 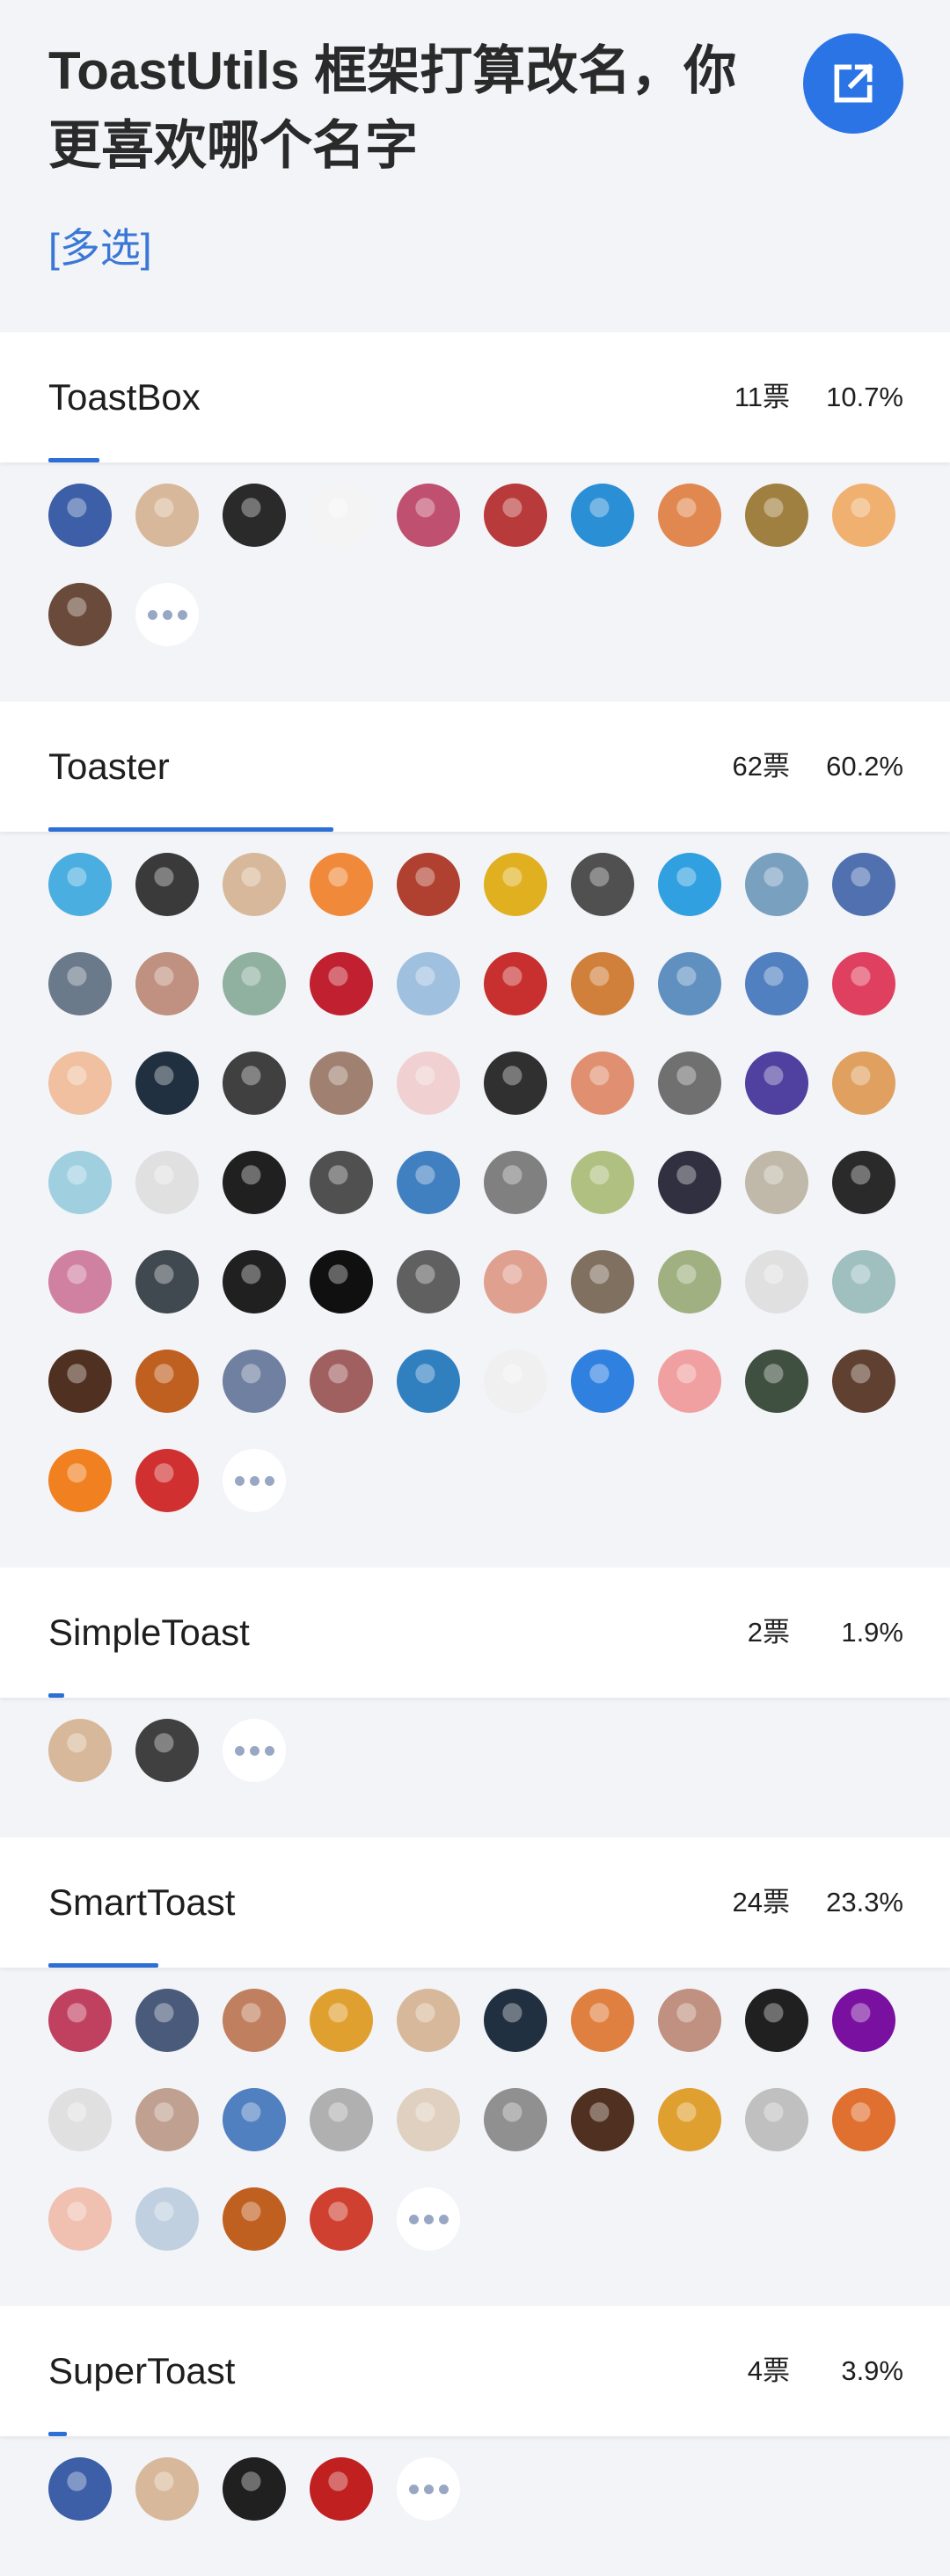 I want to click on poll-option: SimpleToast 2票 1.9%, so click(x=475, y=1633).